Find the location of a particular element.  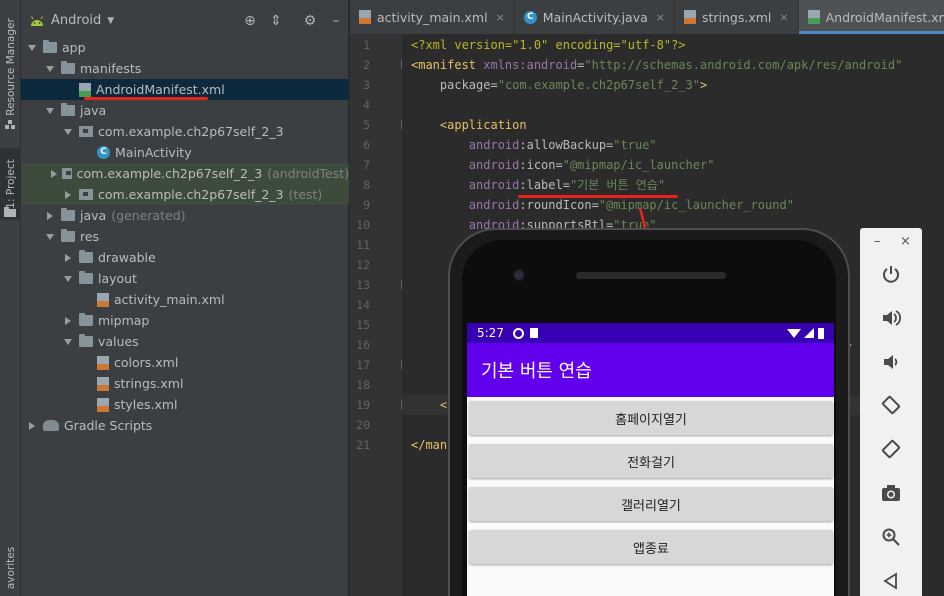

tree-item-label: MainActivity is located at coordinates (153, 152).